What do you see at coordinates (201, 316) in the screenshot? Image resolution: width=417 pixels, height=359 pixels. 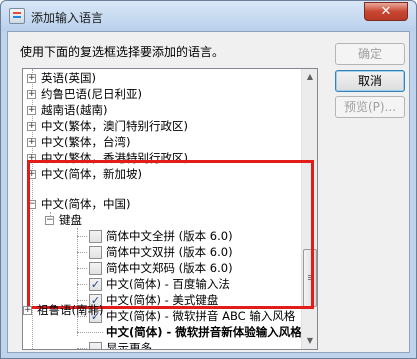 I see `keyboard-label: 中文(简体) - 微软拼音 ABC 输入风格` at bounding box center [201, 316].